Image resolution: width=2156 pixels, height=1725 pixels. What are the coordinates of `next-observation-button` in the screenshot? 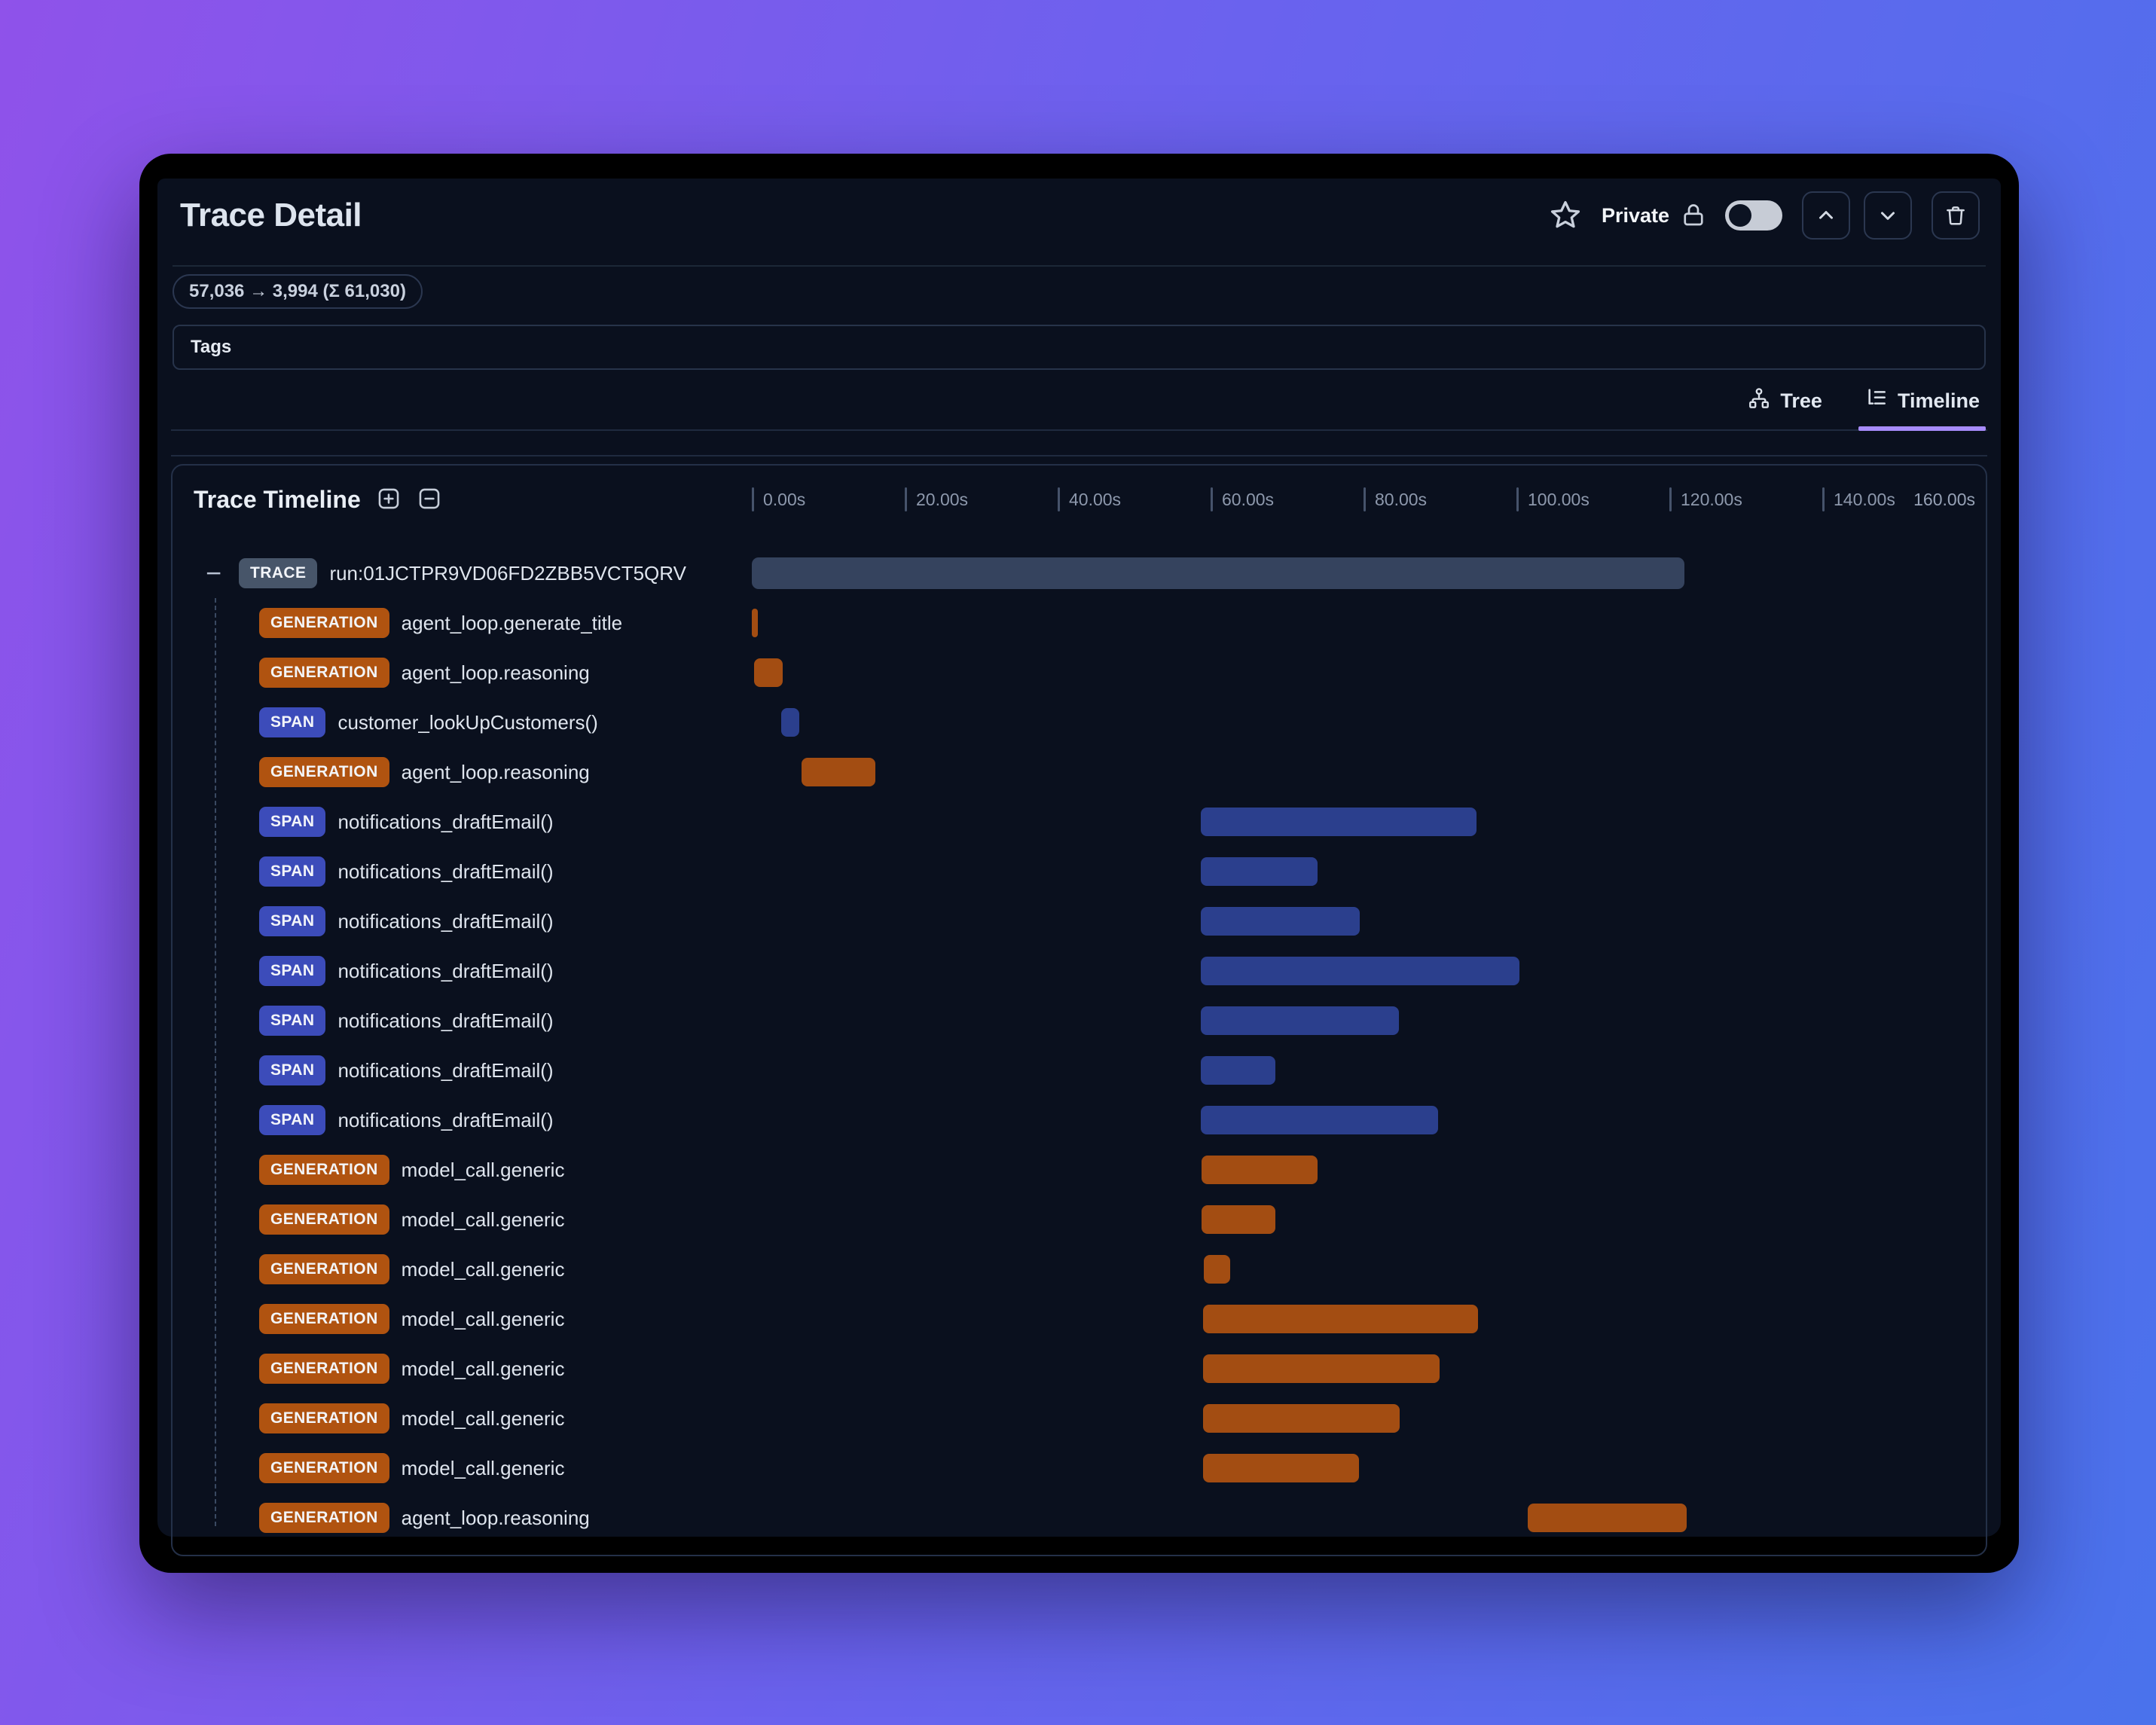 It's located at (1888, 215).